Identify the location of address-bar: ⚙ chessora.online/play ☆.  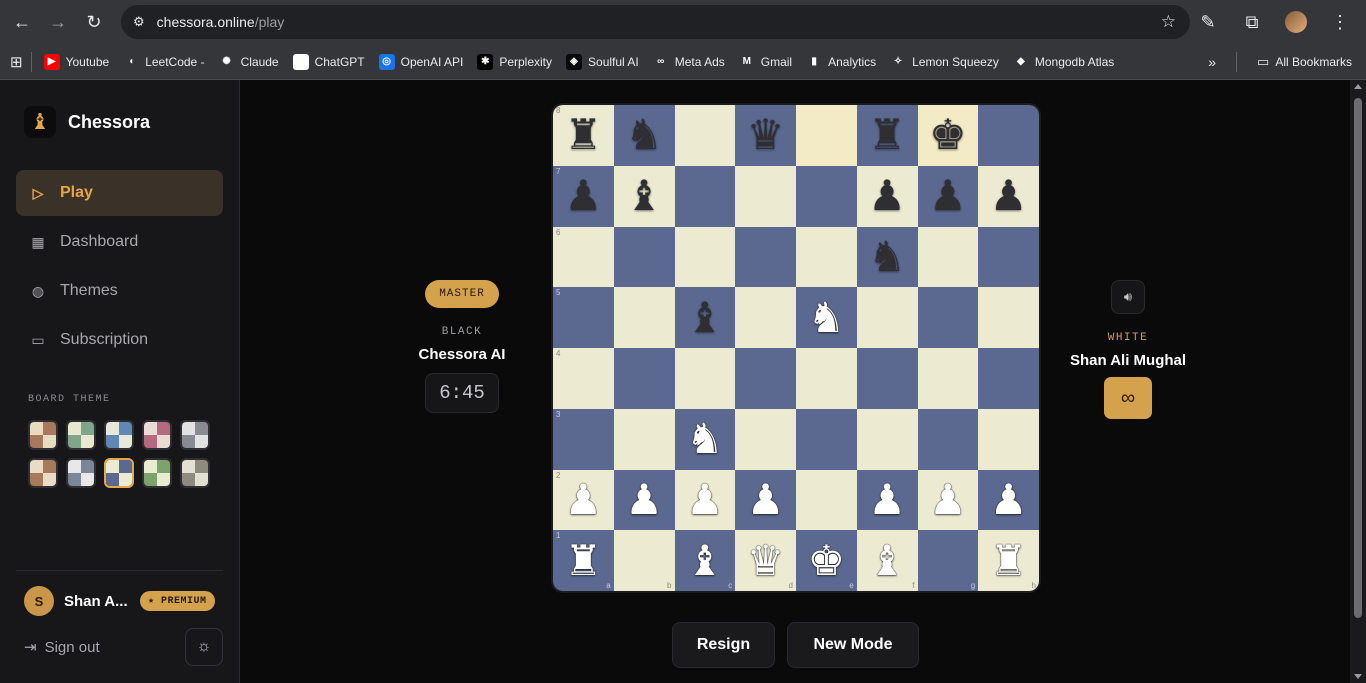
(655, 22).